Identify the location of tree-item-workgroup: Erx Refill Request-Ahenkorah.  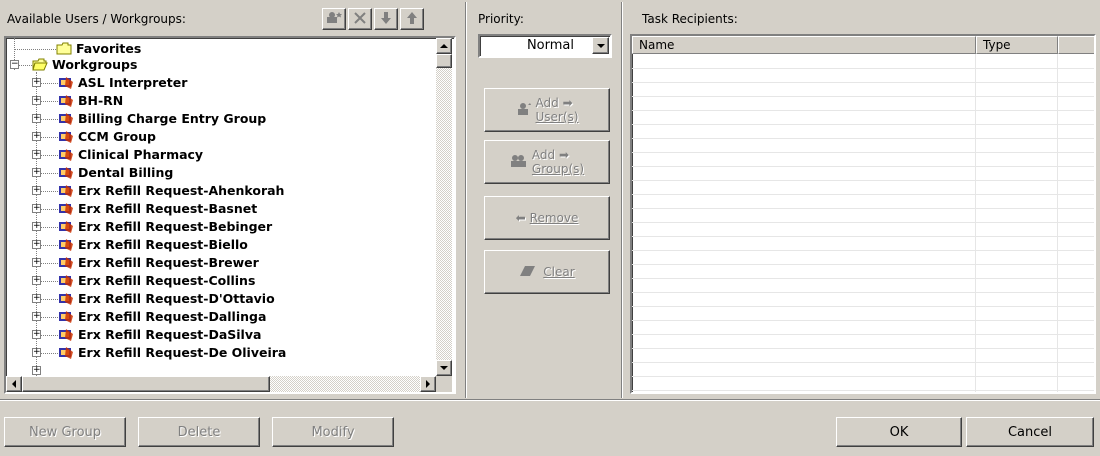
(181, 191).